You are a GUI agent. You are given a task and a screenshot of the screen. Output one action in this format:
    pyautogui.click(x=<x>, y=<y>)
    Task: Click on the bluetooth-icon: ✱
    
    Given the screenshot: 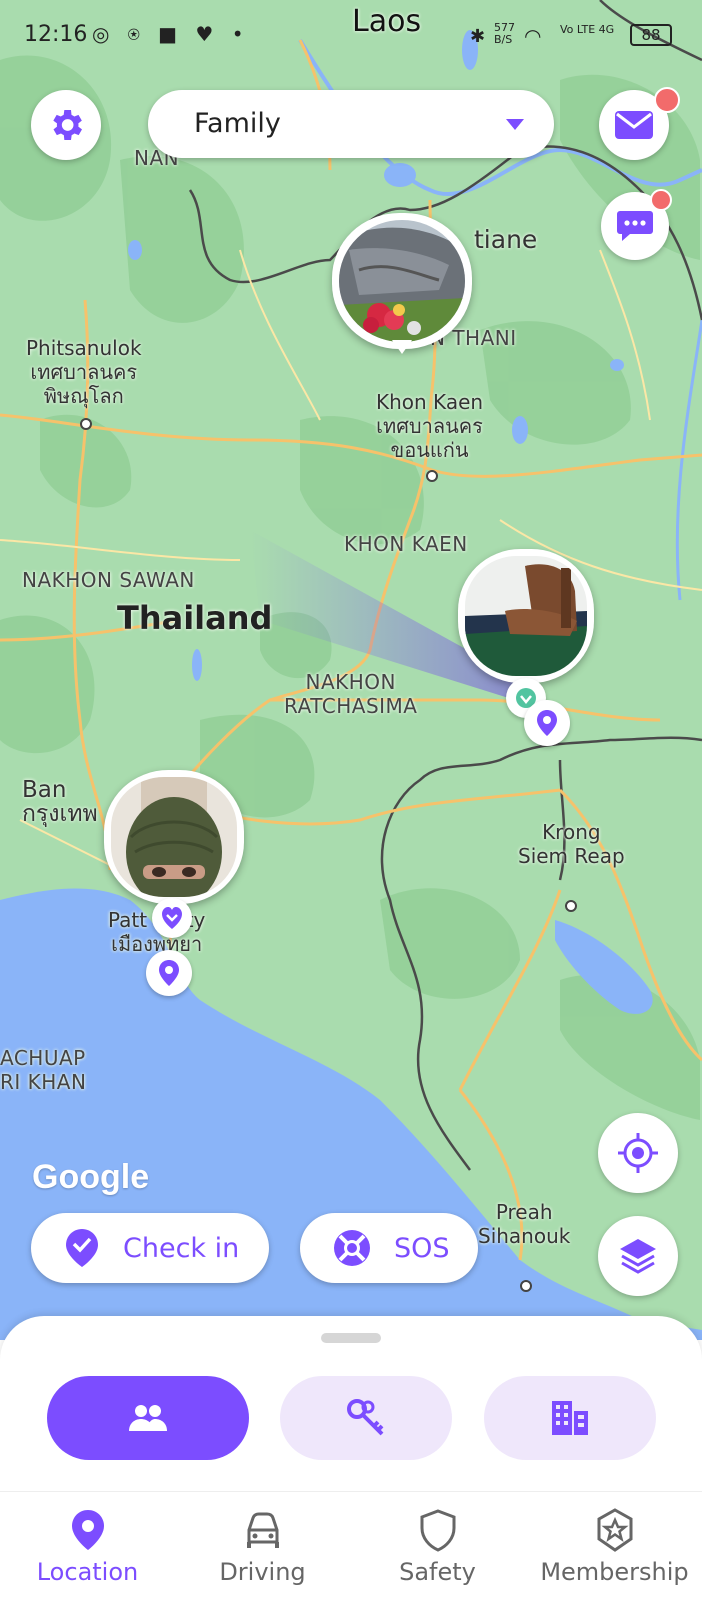 What is the action you would take?
    pyautogui.click(x=478, y=36)
    